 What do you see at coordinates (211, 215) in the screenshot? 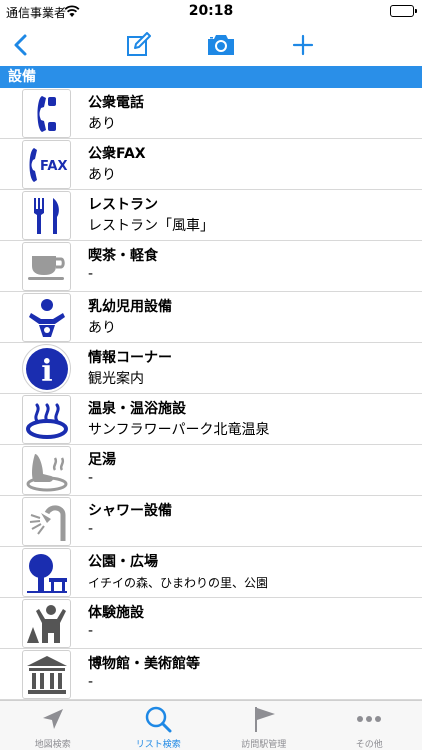
I see `list-item: レストラン レストラン「風車」` at bounding box center [211, 215].